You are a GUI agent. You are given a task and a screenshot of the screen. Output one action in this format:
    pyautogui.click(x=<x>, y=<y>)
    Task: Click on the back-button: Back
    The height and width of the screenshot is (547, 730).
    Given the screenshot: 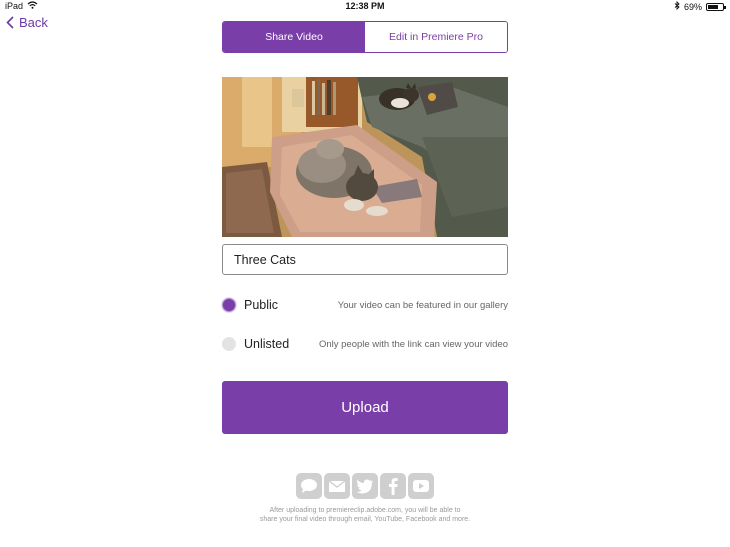 What is the action you would take?
    pyautogui.click(x=27, y=22)
    